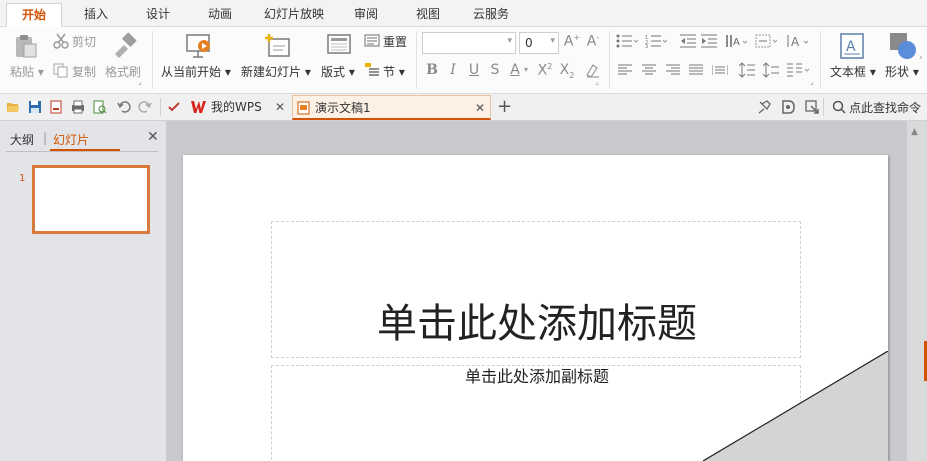 This screenshot has width=927, height=461. Describe the element at coordinates (625, 70) in the screenshot. I see `align-left-icon` at that location.